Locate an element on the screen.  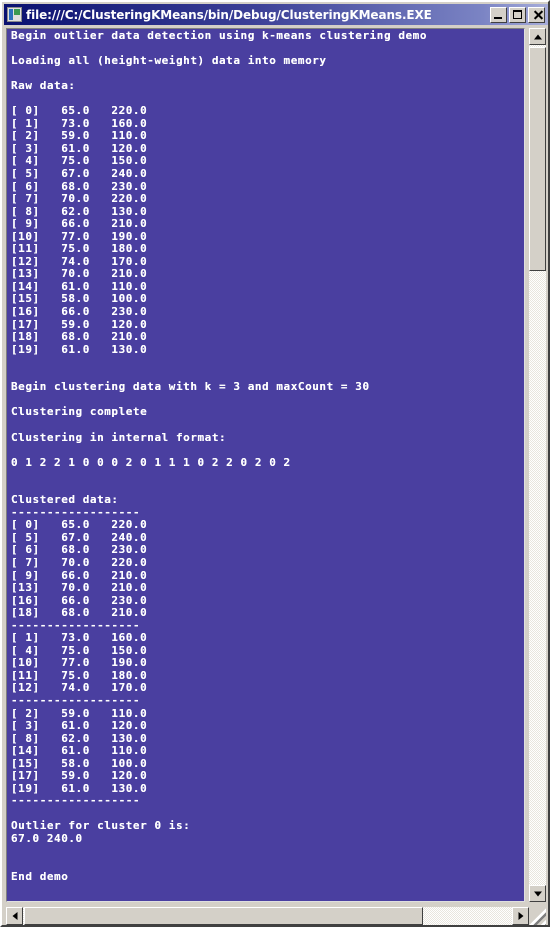
chevron-left-icon is located at coordinates (14, 916).